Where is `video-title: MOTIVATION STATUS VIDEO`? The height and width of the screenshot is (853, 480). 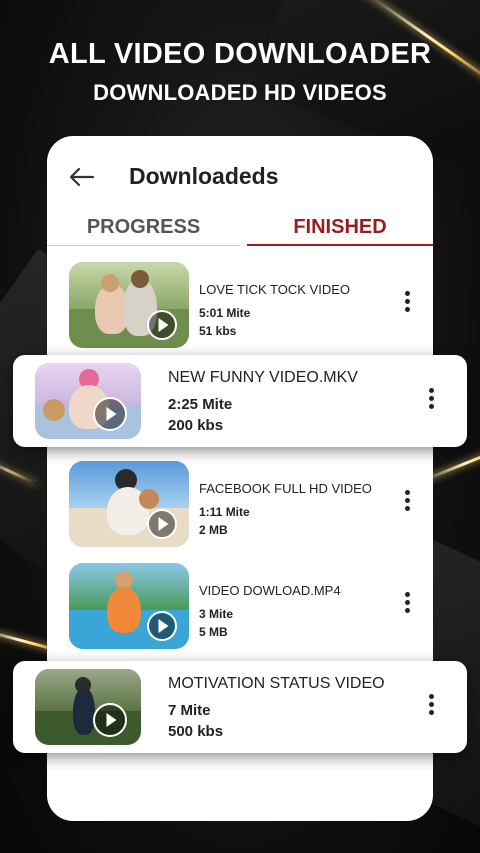
video-title: MOTIVATION STATUS VIDEO is located at coordinates (276, 683).